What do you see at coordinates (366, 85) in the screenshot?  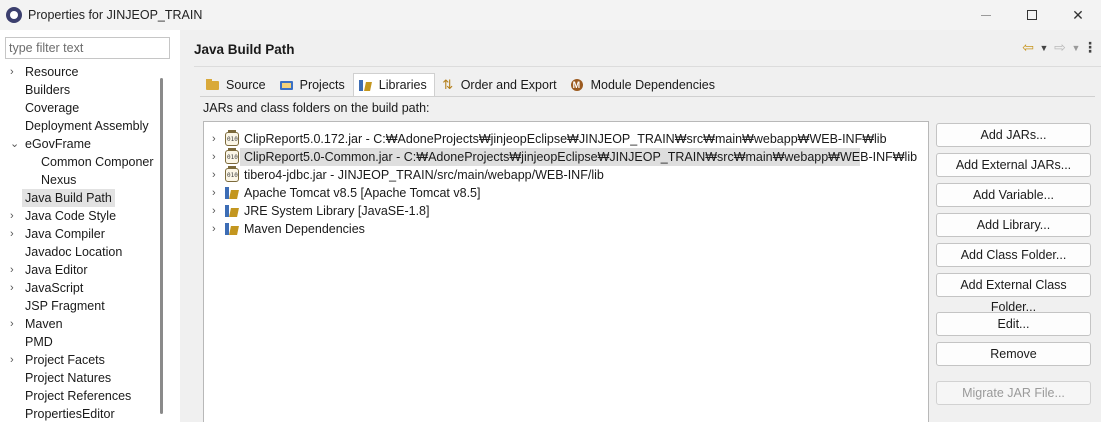 I see `libraries-icon` at bounding box center [366, 85].